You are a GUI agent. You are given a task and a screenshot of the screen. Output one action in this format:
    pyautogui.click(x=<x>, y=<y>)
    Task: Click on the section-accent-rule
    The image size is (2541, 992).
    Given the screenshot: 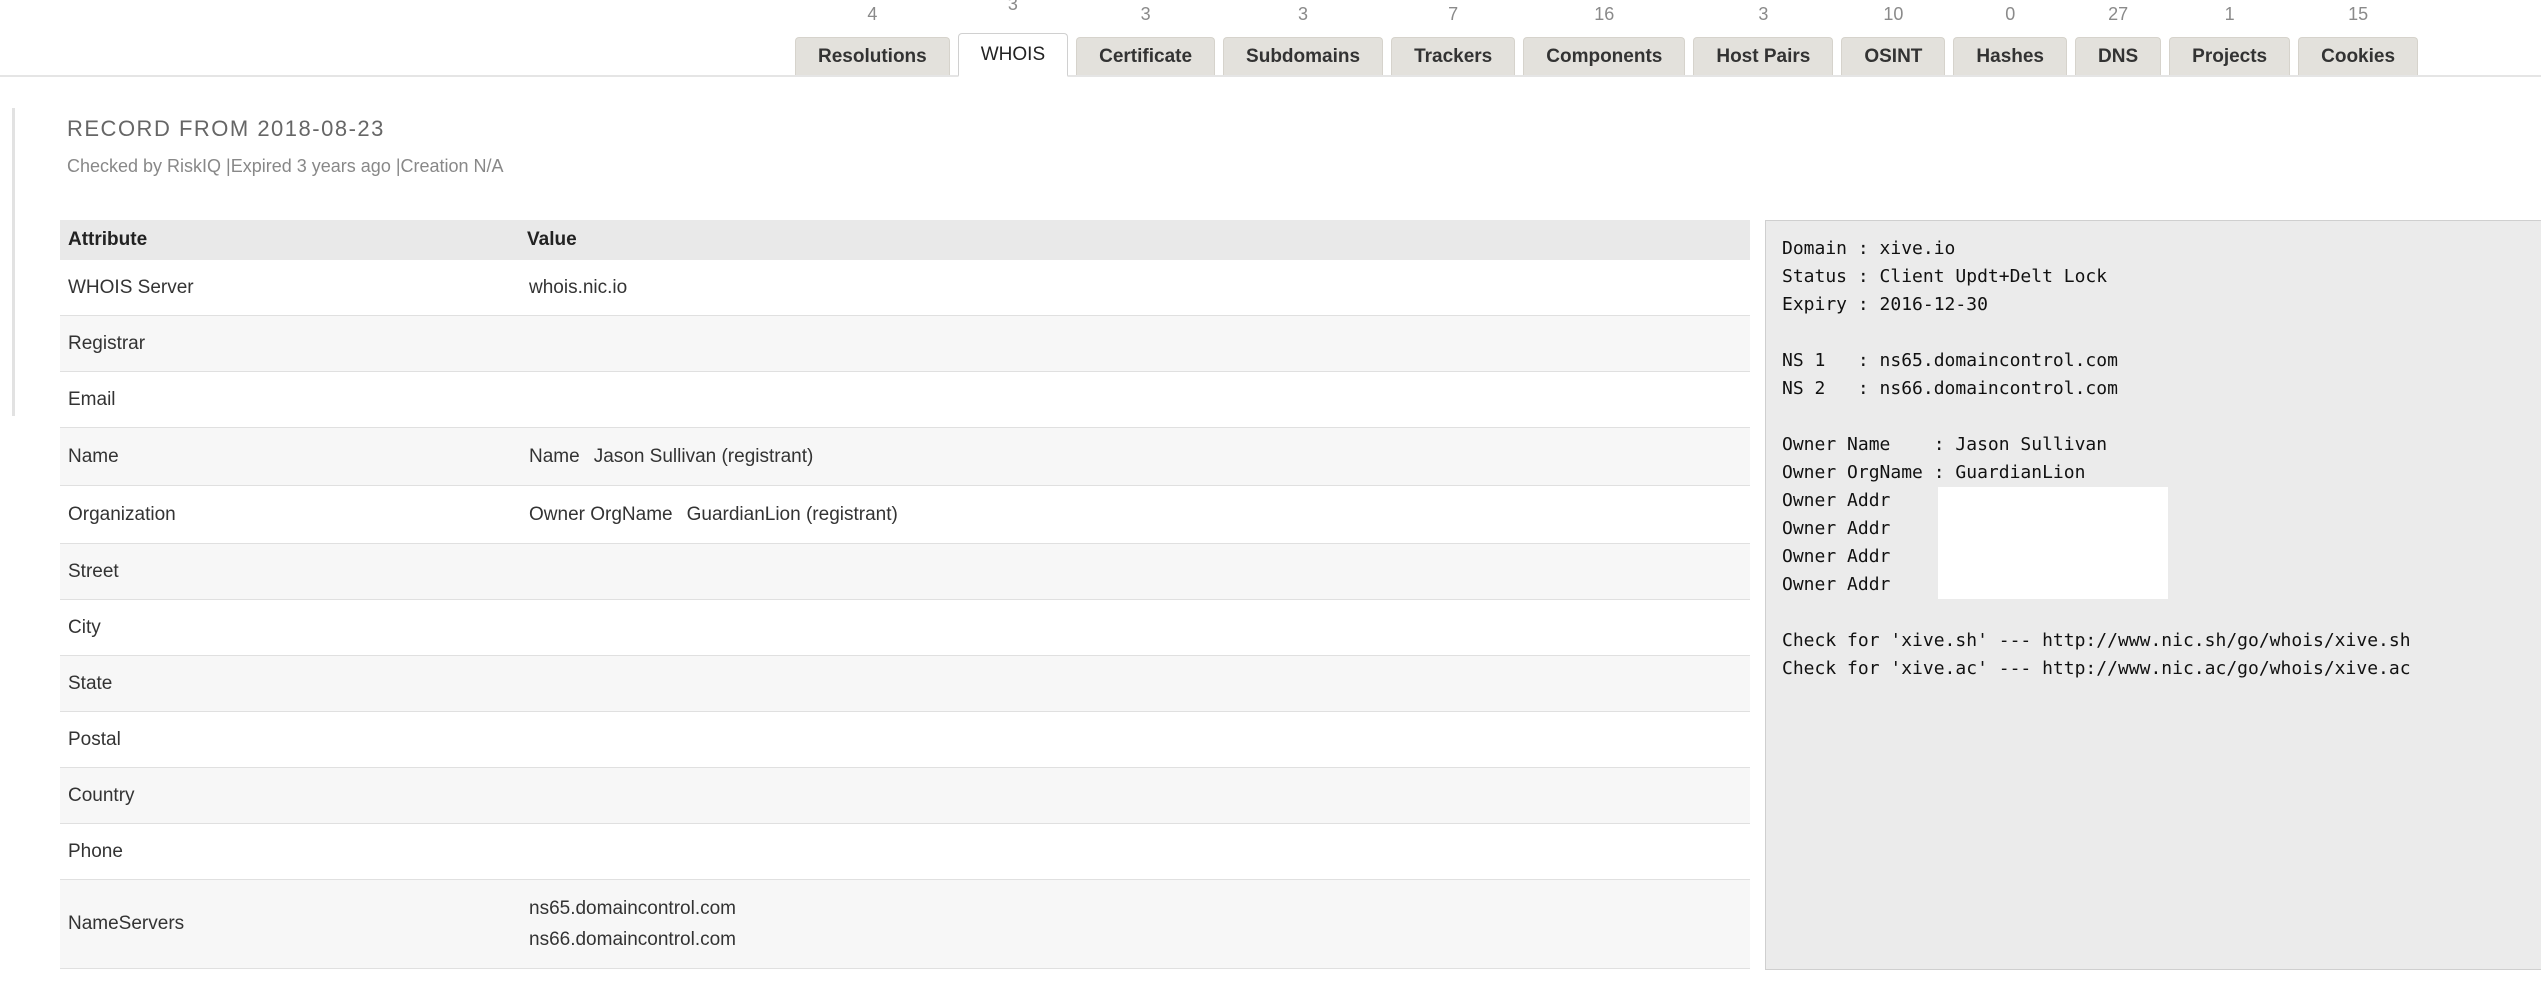 What is the action you would take?
    pyautogui.click(x=13, y=262)
    